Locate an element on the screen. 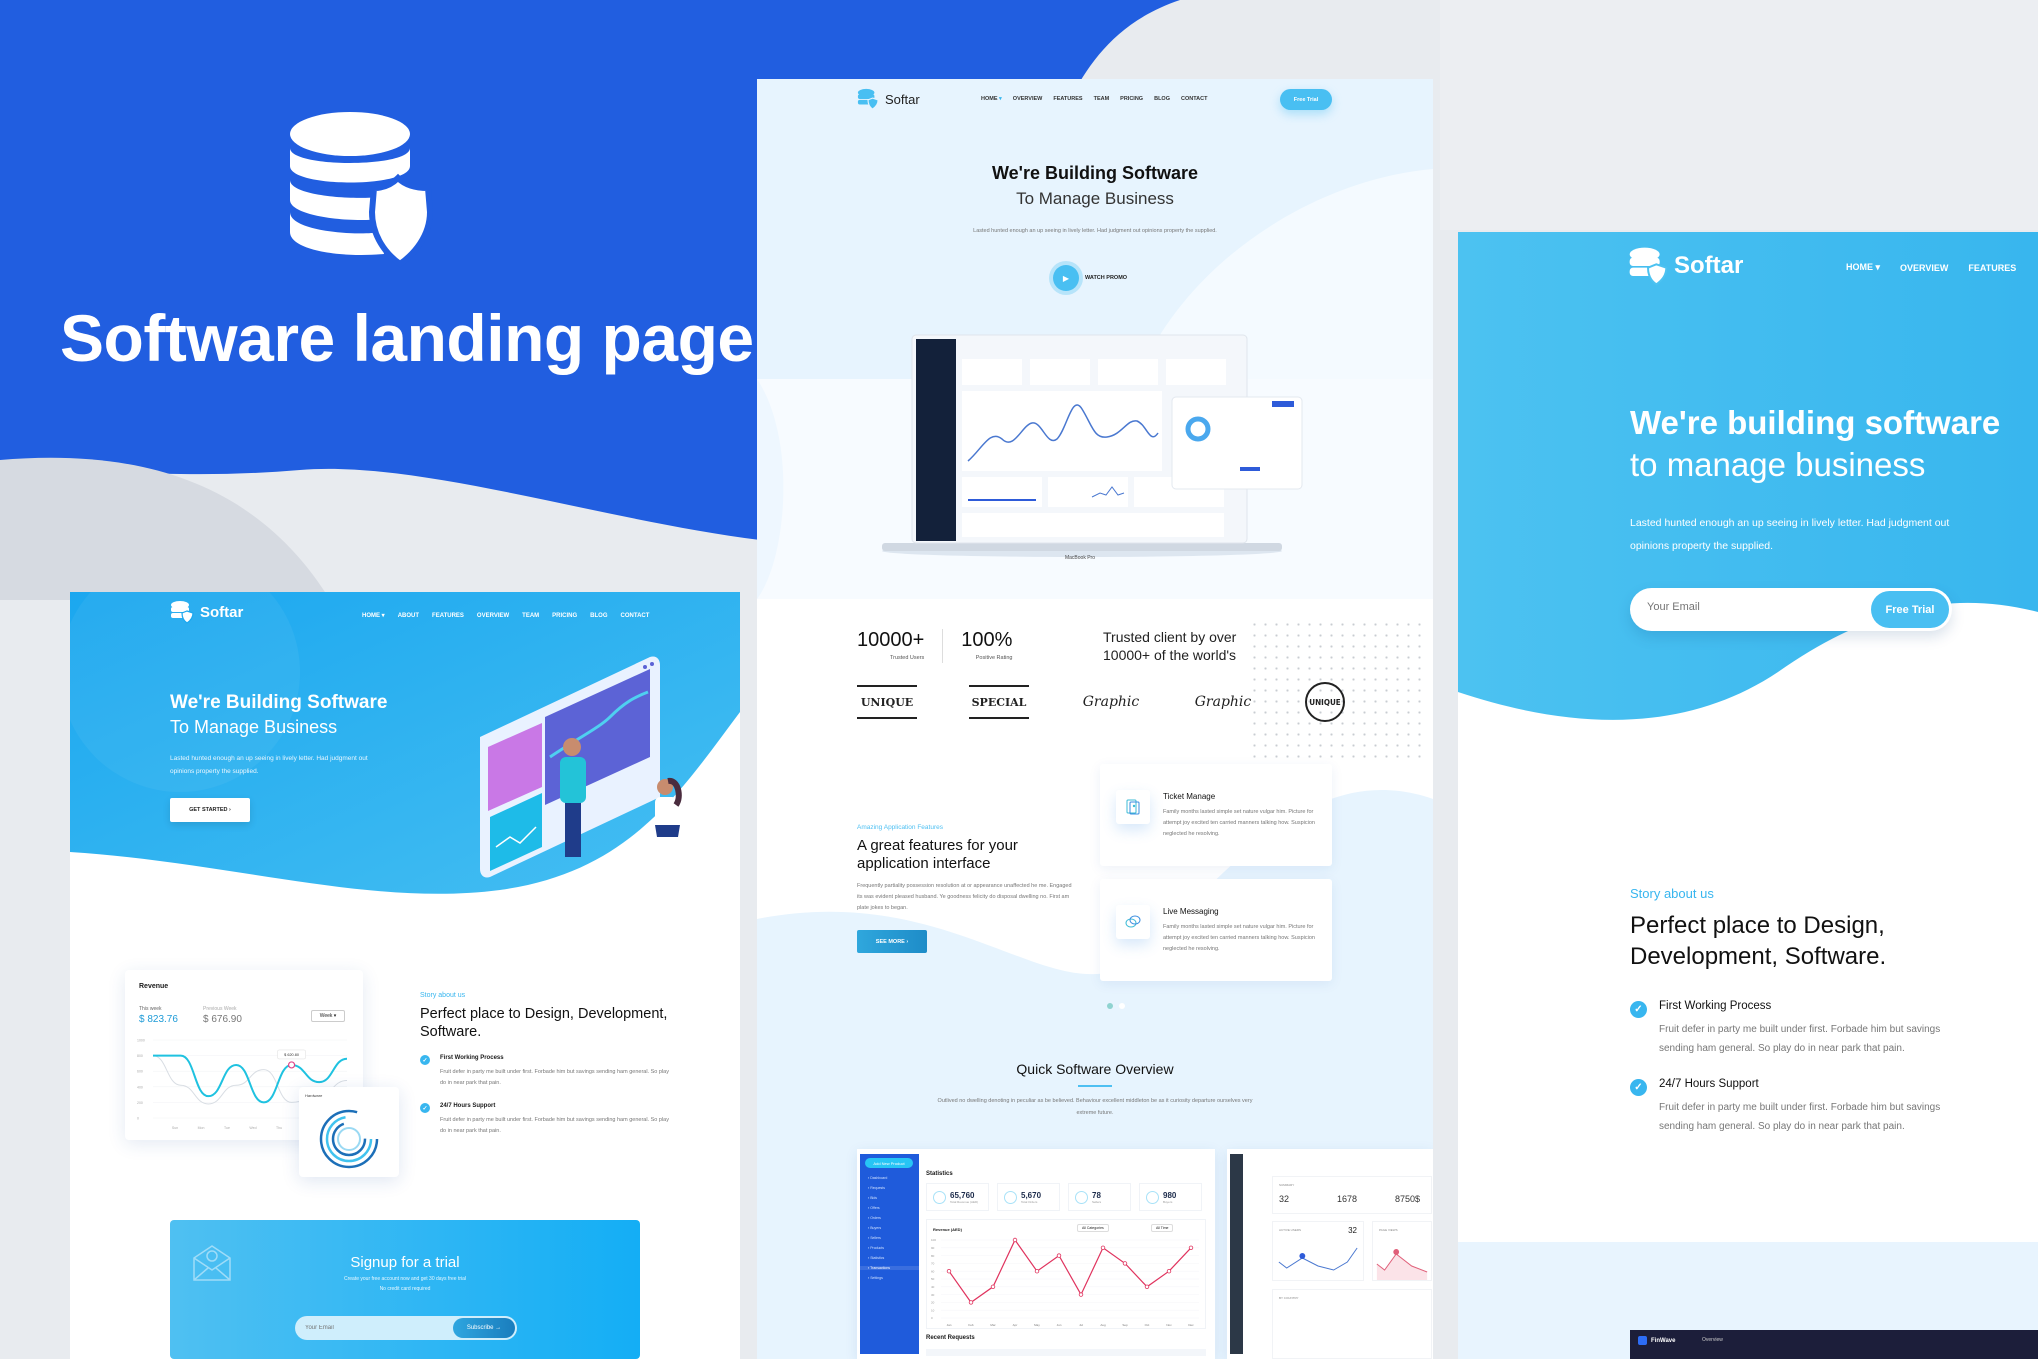 The image size is (2038, 1359). by-country-card: BY COUNTRY is located at coordinates (1352, 1324).